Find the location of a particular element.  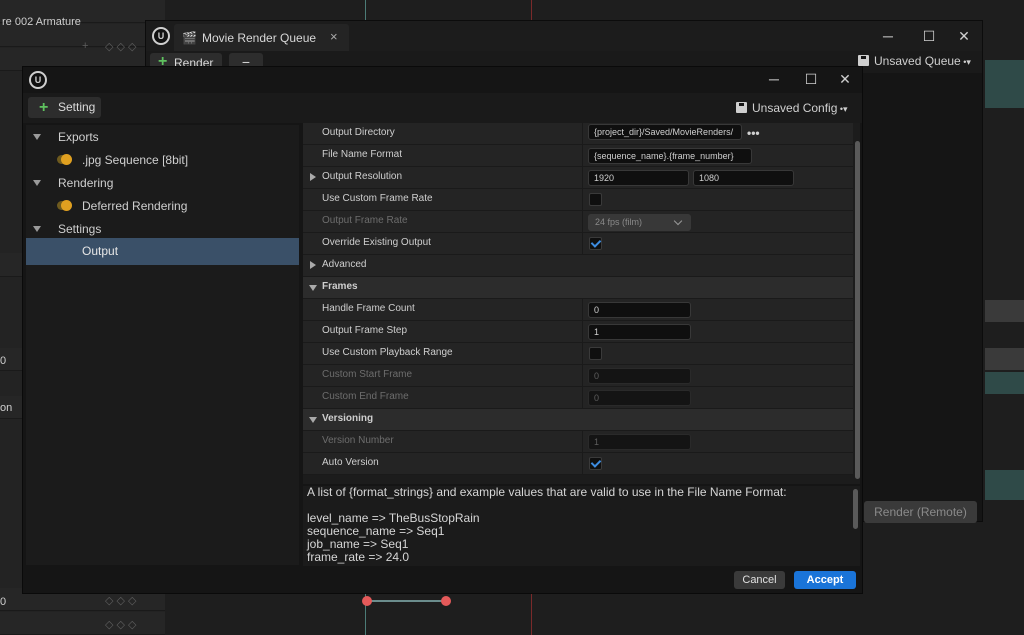

prop-output-resolution: Output Resolution 1920 1080 is located at coordinates (578, 178).